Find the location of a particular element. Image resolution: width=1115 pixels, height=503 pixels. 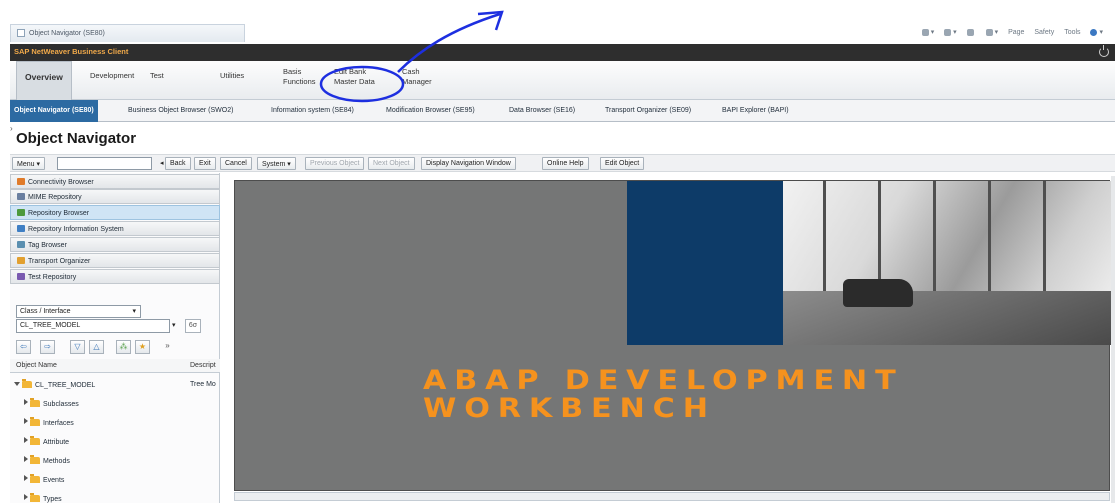

object-name-dropdown-icon: ▾ is located at coordinates (177, 326).